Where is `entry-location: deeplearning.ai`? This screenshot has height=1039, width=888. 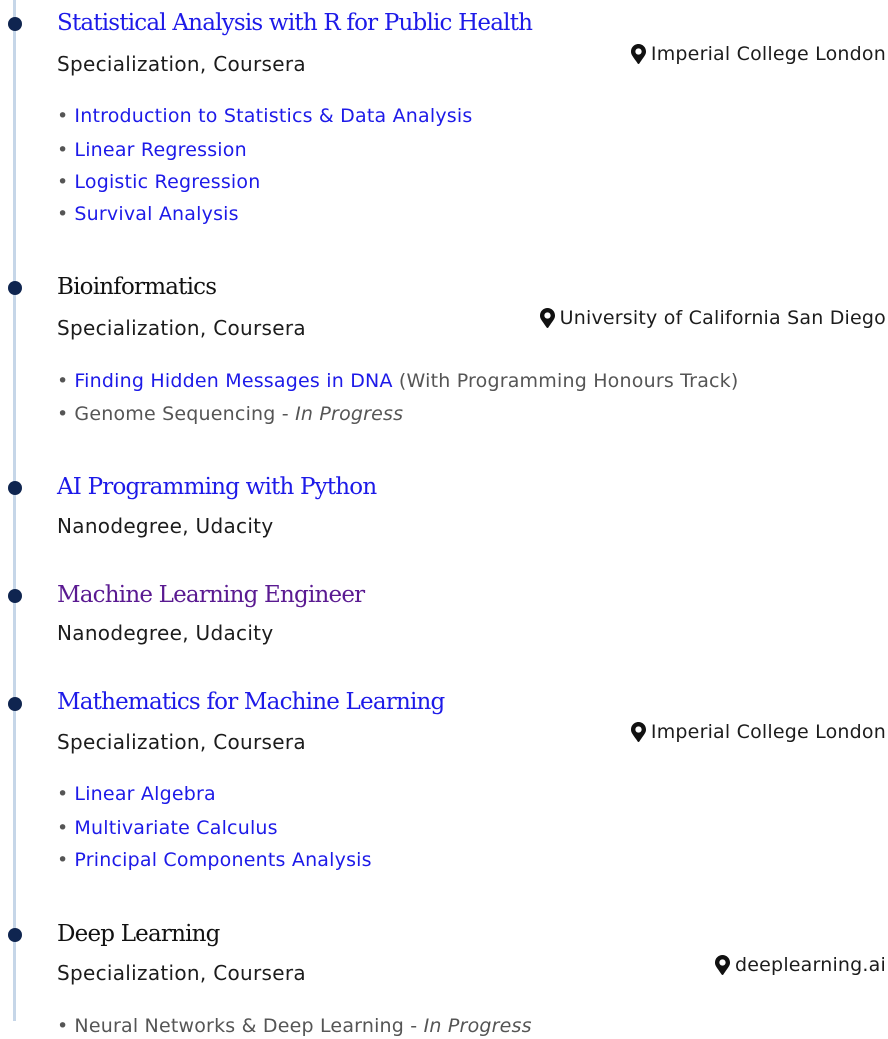
entry-location: deeplearning.ai is located at coordinates (800, 965).